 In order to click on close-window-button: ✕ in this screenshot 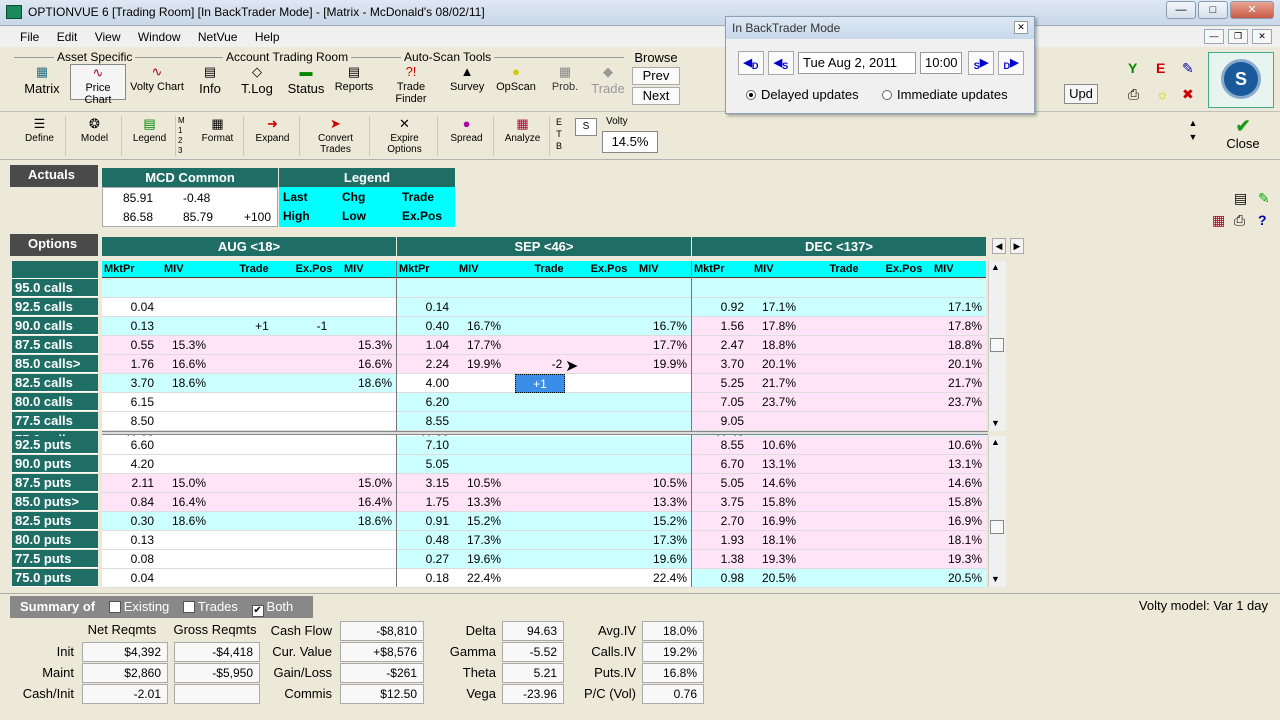, I will do `click(1252, 10)`.